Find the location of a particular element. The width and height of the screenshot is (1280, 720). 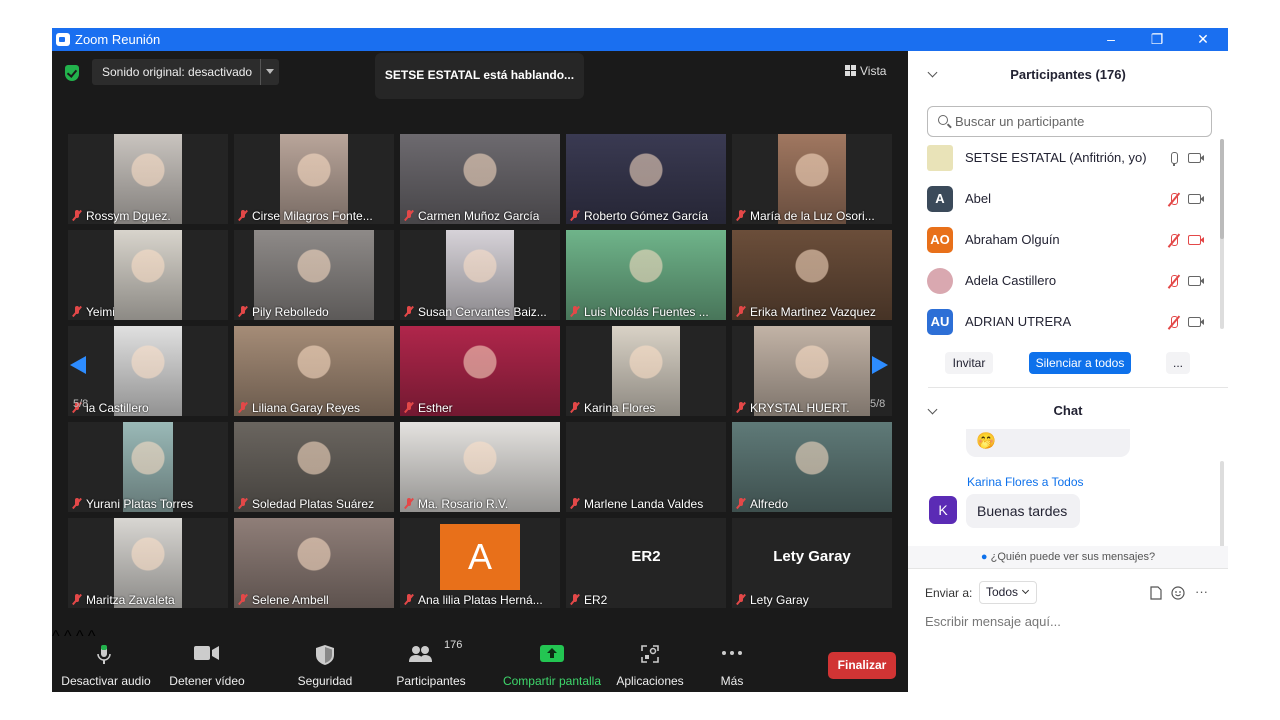

chat-more-button: ··· is located at coordinates (1201, 591).